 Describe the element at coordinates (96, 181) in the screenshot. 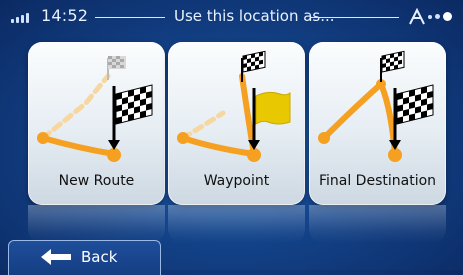

I see `new-route-label: New Route` at that location.